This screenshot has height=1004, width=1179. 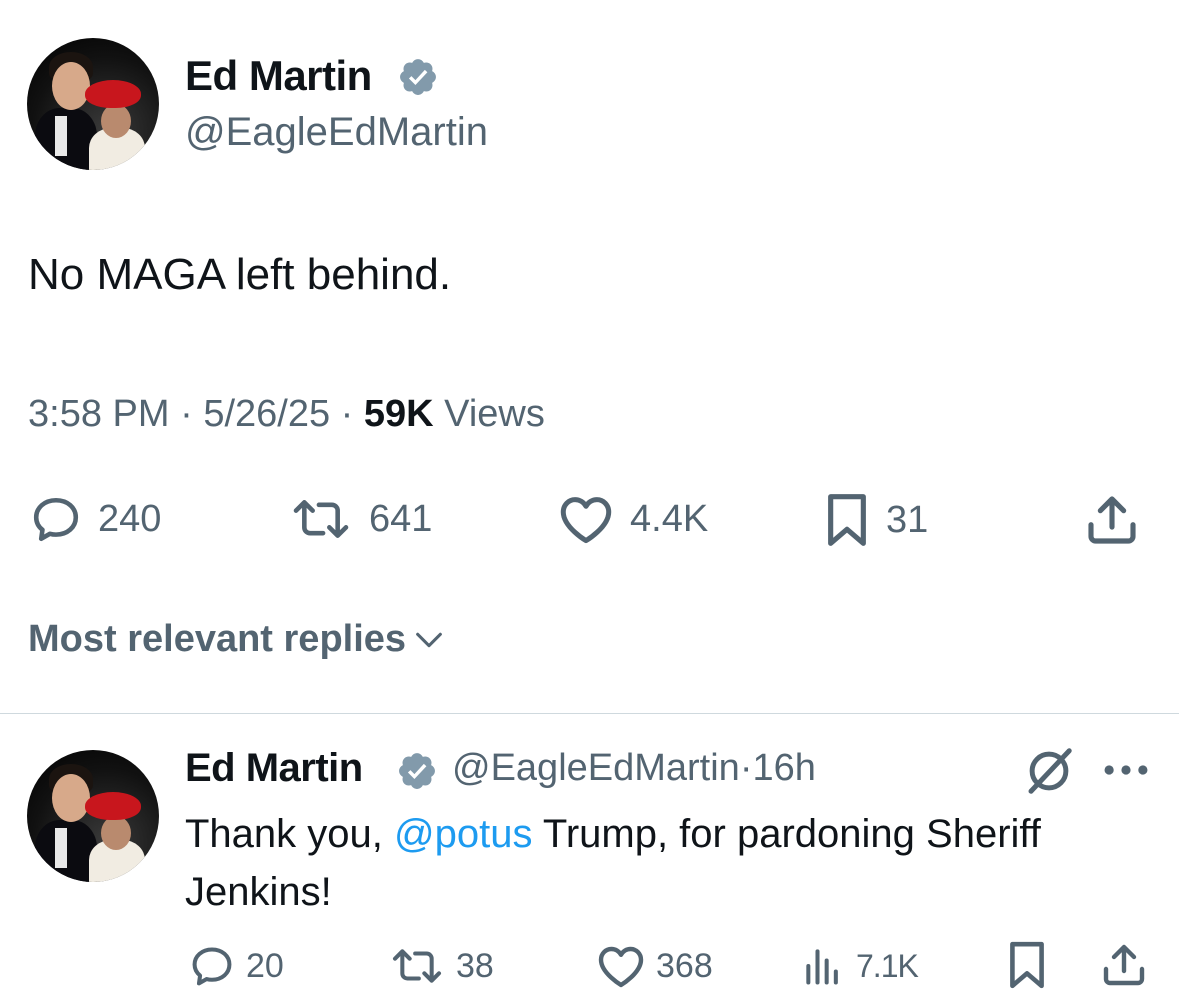 What do you see at coordinates (1126, 770) in the screenshot?
I see `more-icon` at bounding box center [1126, 770].